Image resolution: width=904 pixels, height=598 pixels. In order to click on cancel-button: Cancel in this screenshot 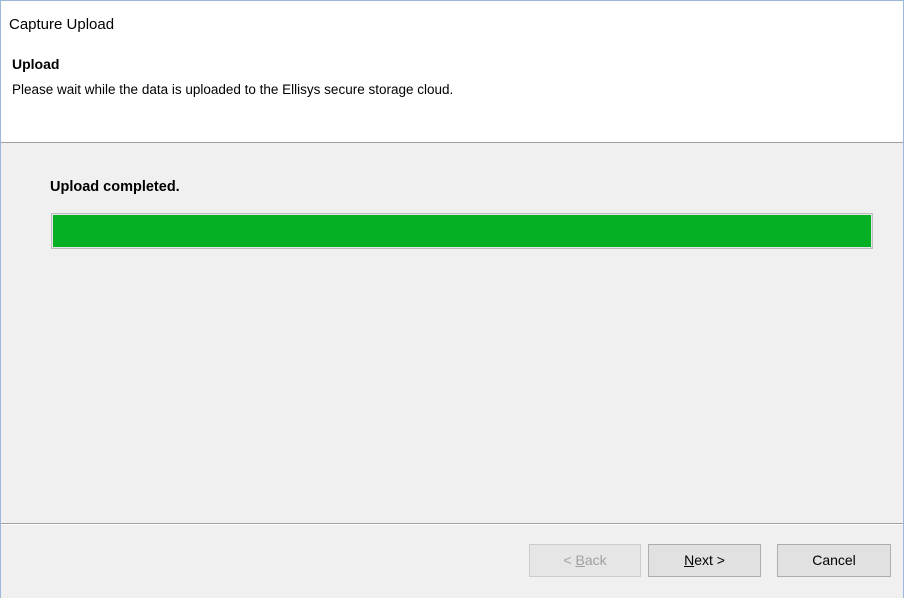, I will do `click(834, 560)`.